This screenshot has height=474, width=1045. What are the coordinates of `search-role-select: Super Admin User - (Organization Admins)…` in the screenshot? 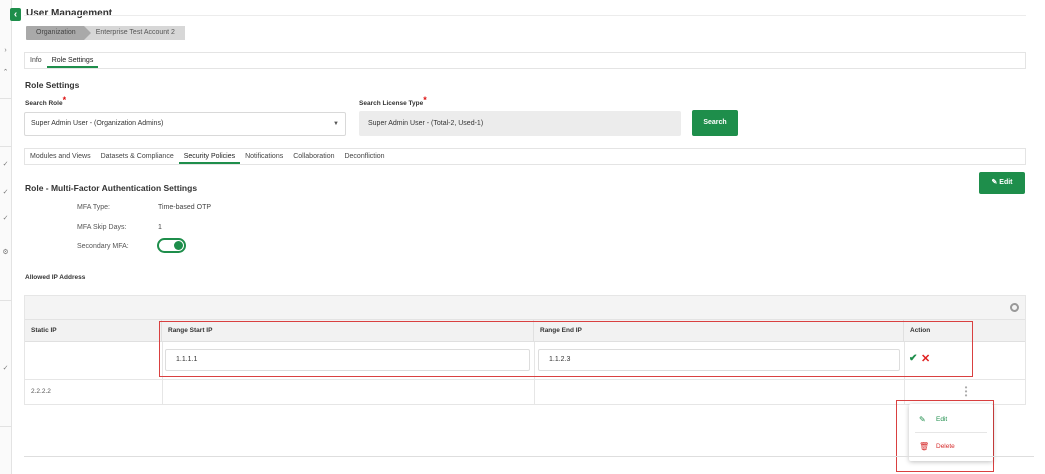 It's located at (185, 124).